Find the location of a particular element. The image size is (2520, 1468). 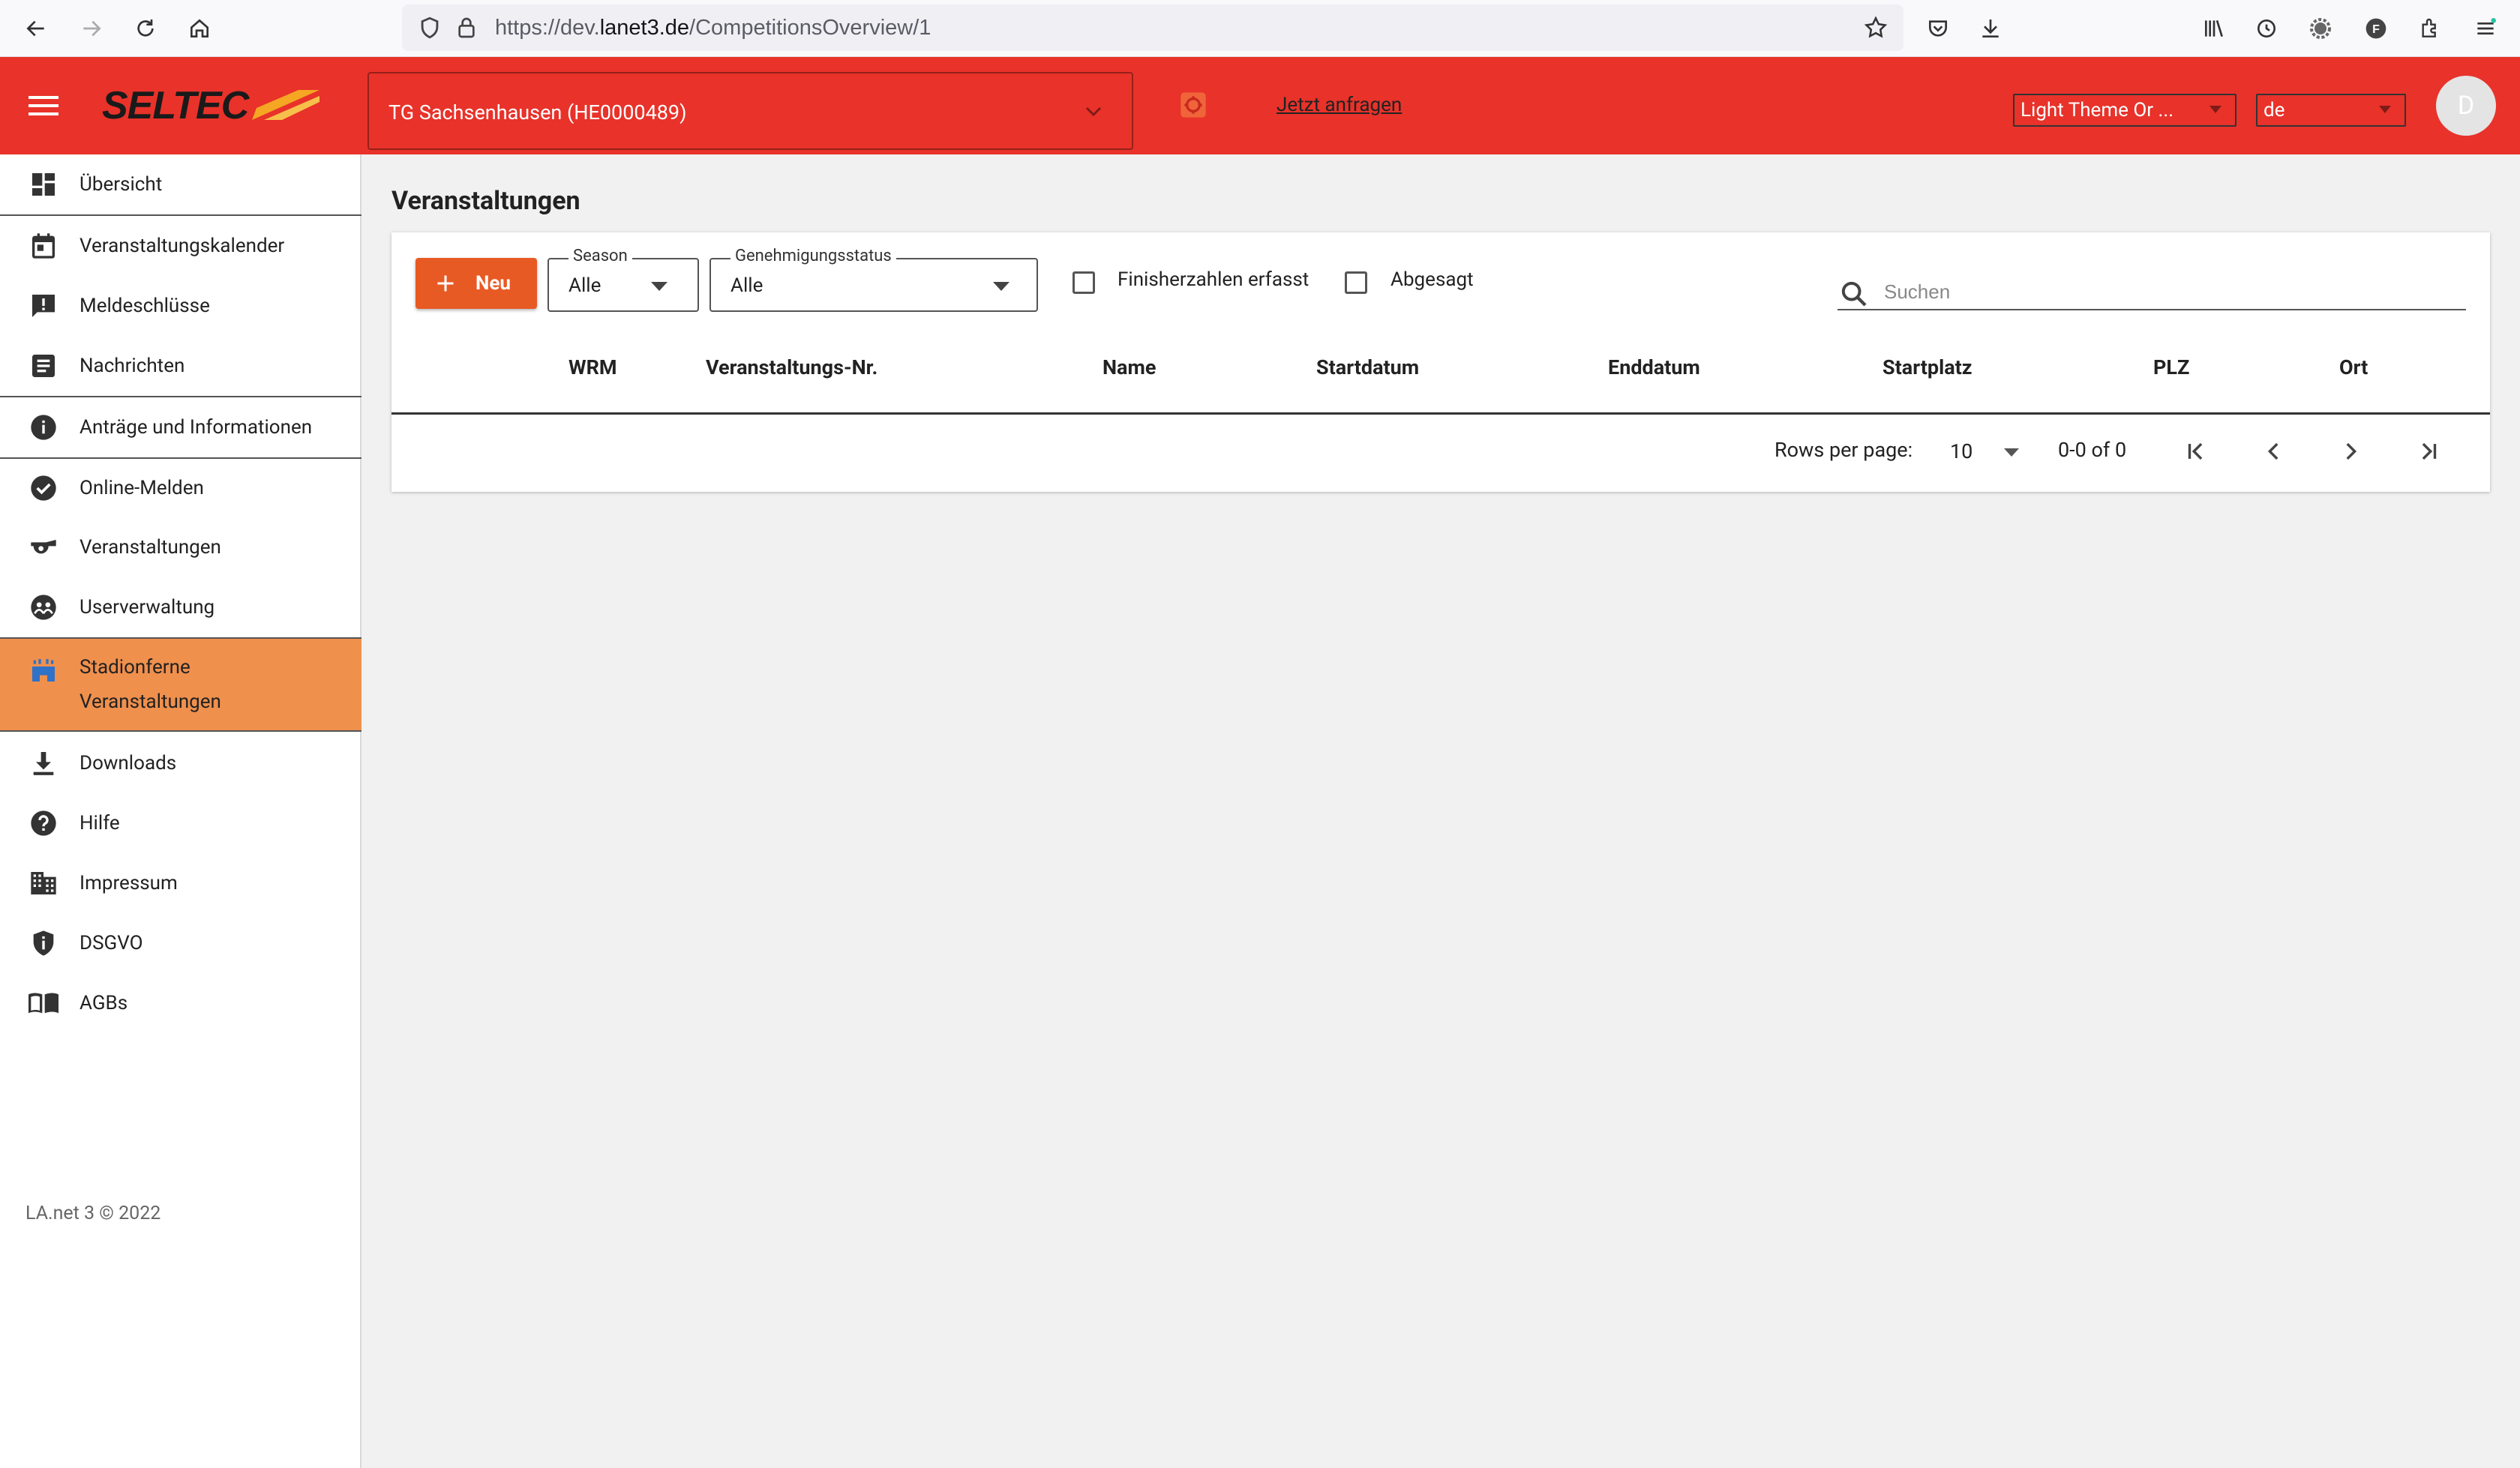

season-select-value: Alle is located at coordinates (585, 285).